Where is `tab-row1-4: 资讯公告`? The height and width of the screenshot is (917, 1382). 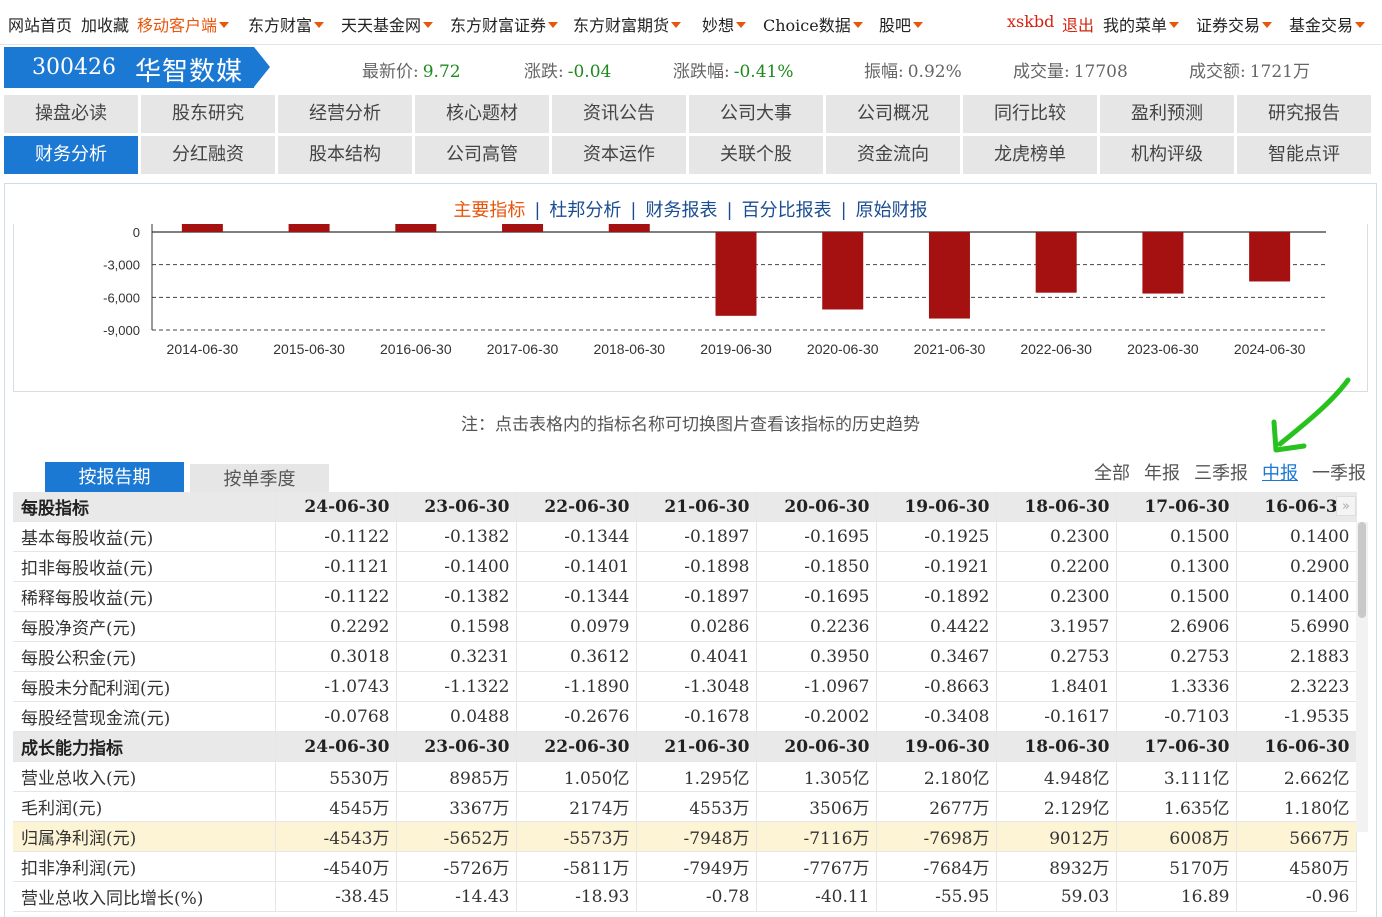 tab-row1-4: 资讯公告 is located at coordinates (619, 114).